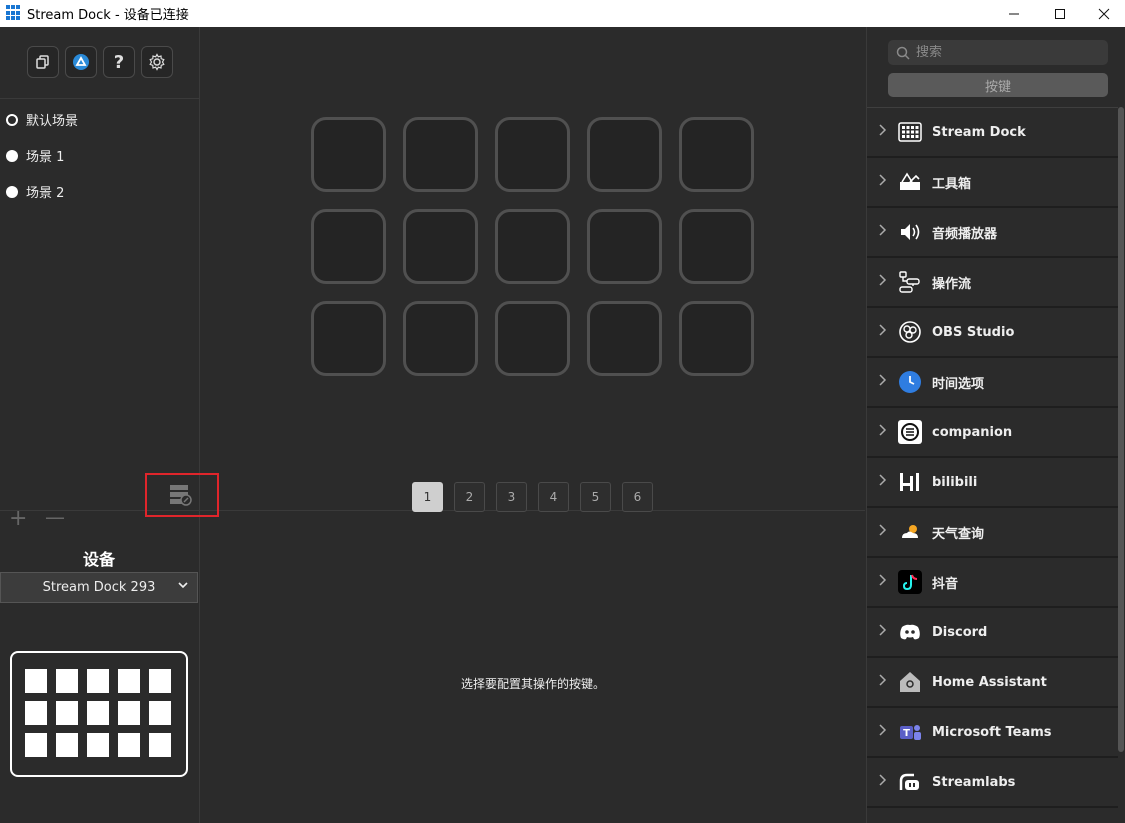 The image size is (1125, 823). I want to click on key-button: 按键, so click(998, 85).